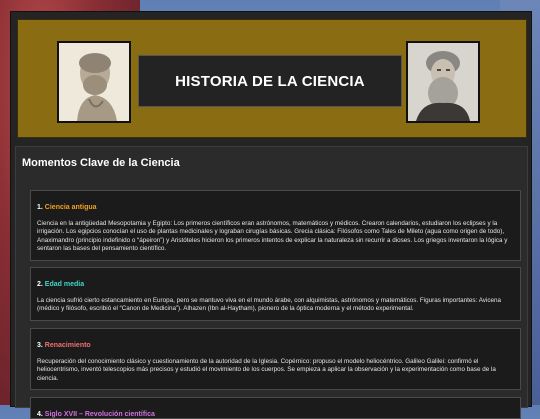 The height and width of the screenshot is (419, 540). I want to click on page-title: HISTORIA DE LA CIENCIA, so click(270, 81).